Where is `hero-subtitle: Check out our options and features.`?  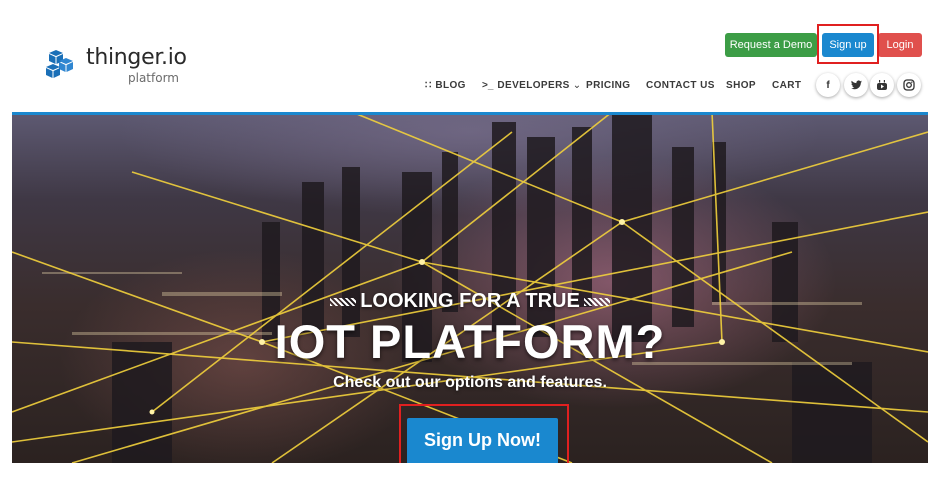 hero-subtitle: Check out our options and features. is located at coordinates (470, 382).